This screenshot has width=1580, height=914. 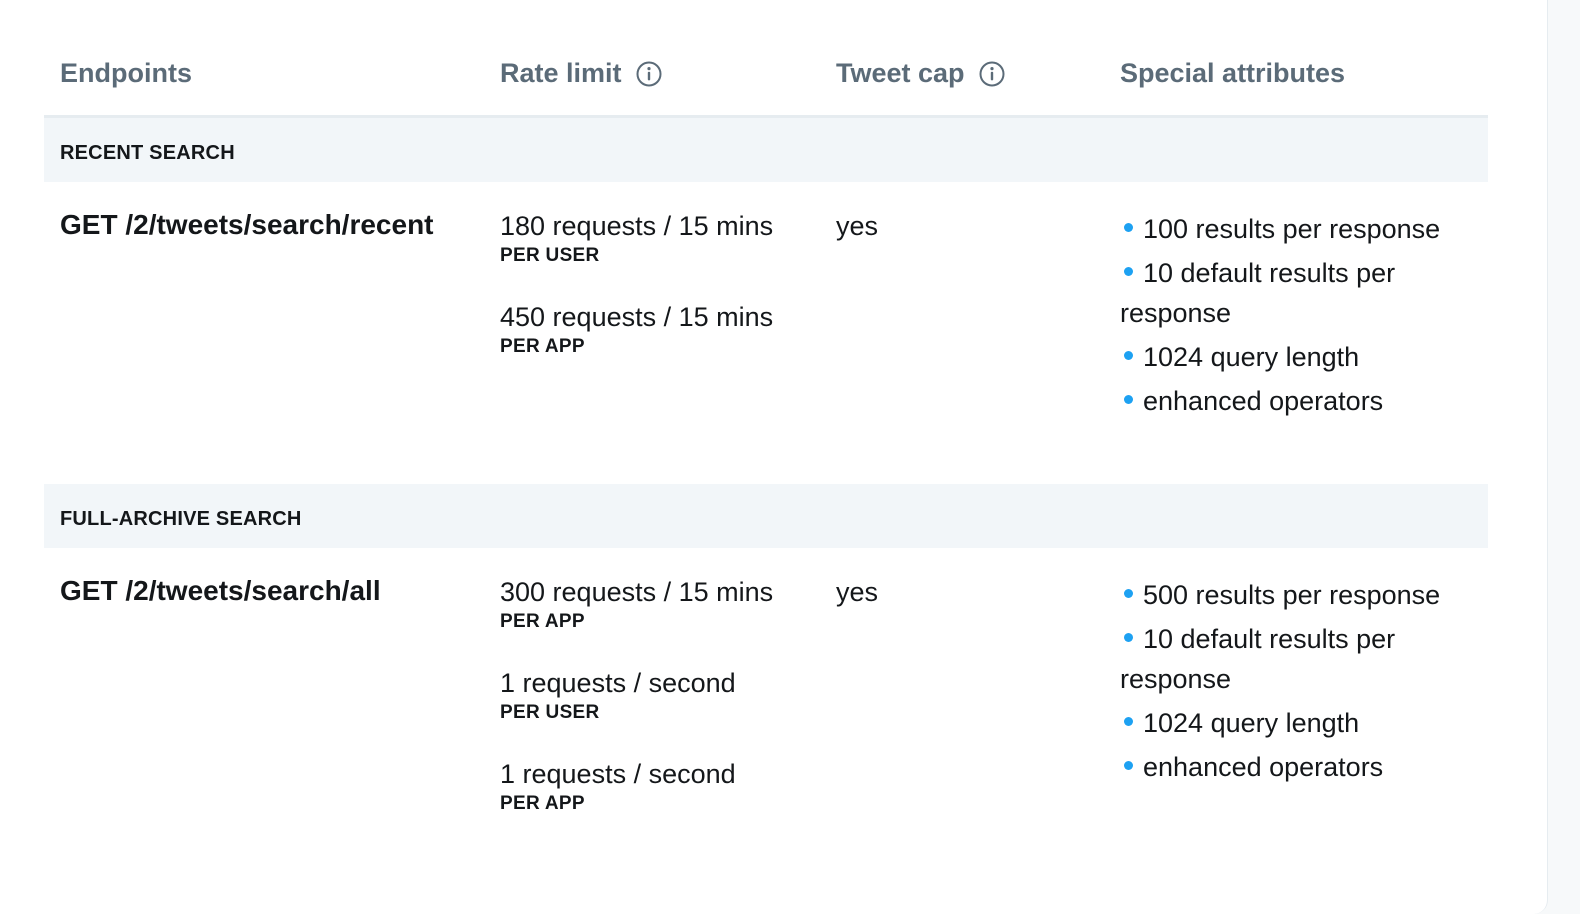 I want to click on column-header-special-attributes: Special attributes, so click(x=1232, y=73).